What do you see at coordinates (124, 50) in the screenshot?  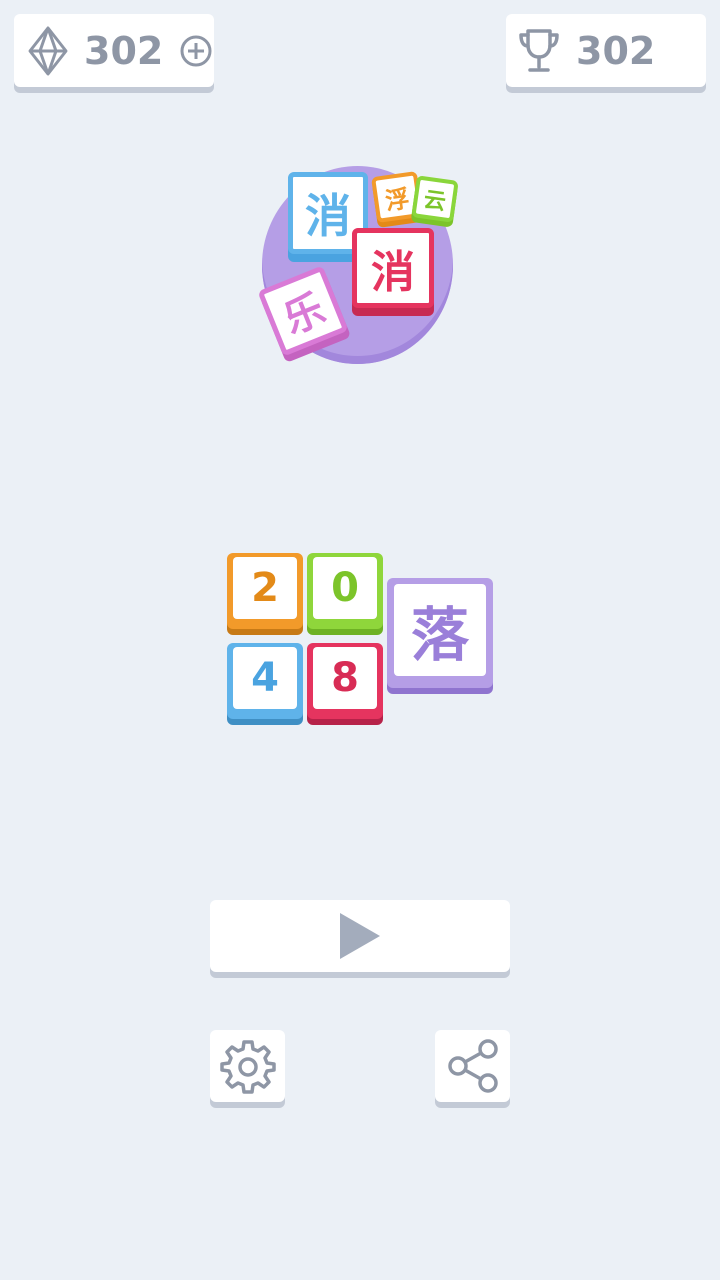 I see `gems-value: 302` at bounding box center [124, 50].